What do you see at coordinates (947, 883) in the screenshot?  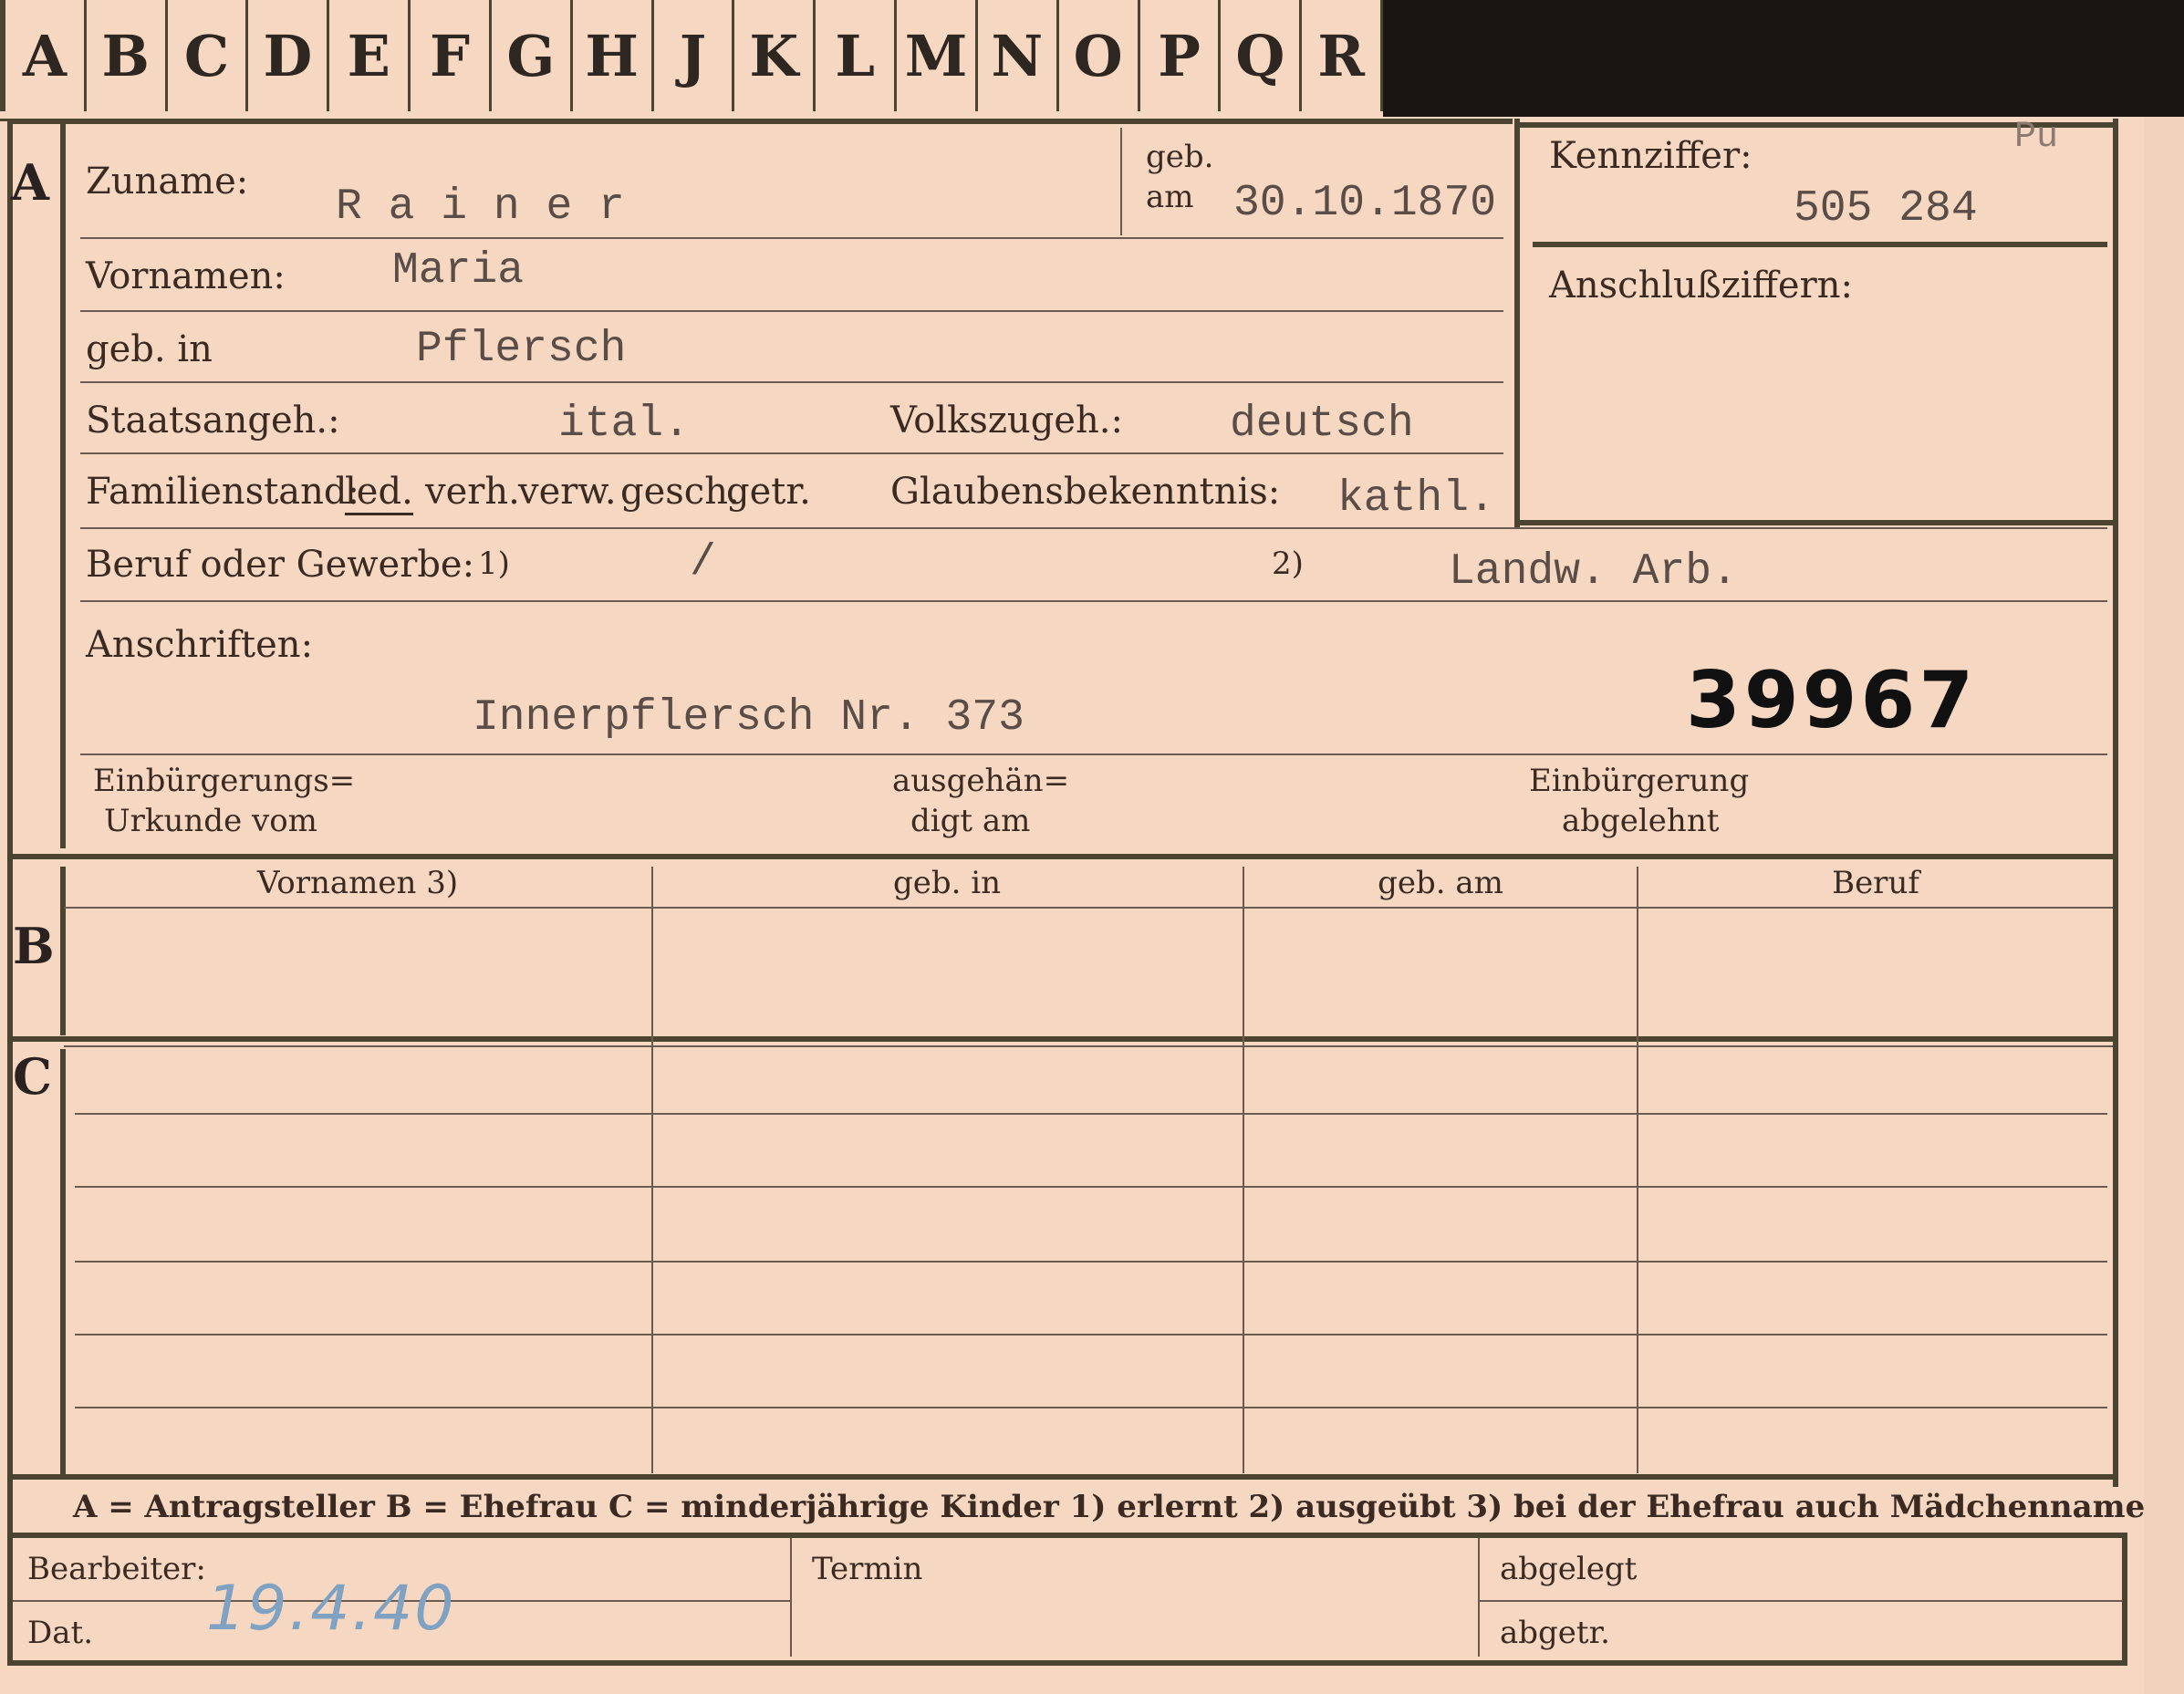 I see `column-geb-in: geb. in` at bounding box center [947, 883].